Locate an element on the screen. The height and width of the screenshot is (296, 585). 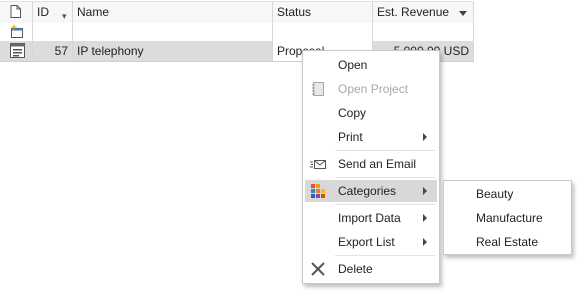
menu-item-open-project: Open Project is located at coordinates (371, 89).